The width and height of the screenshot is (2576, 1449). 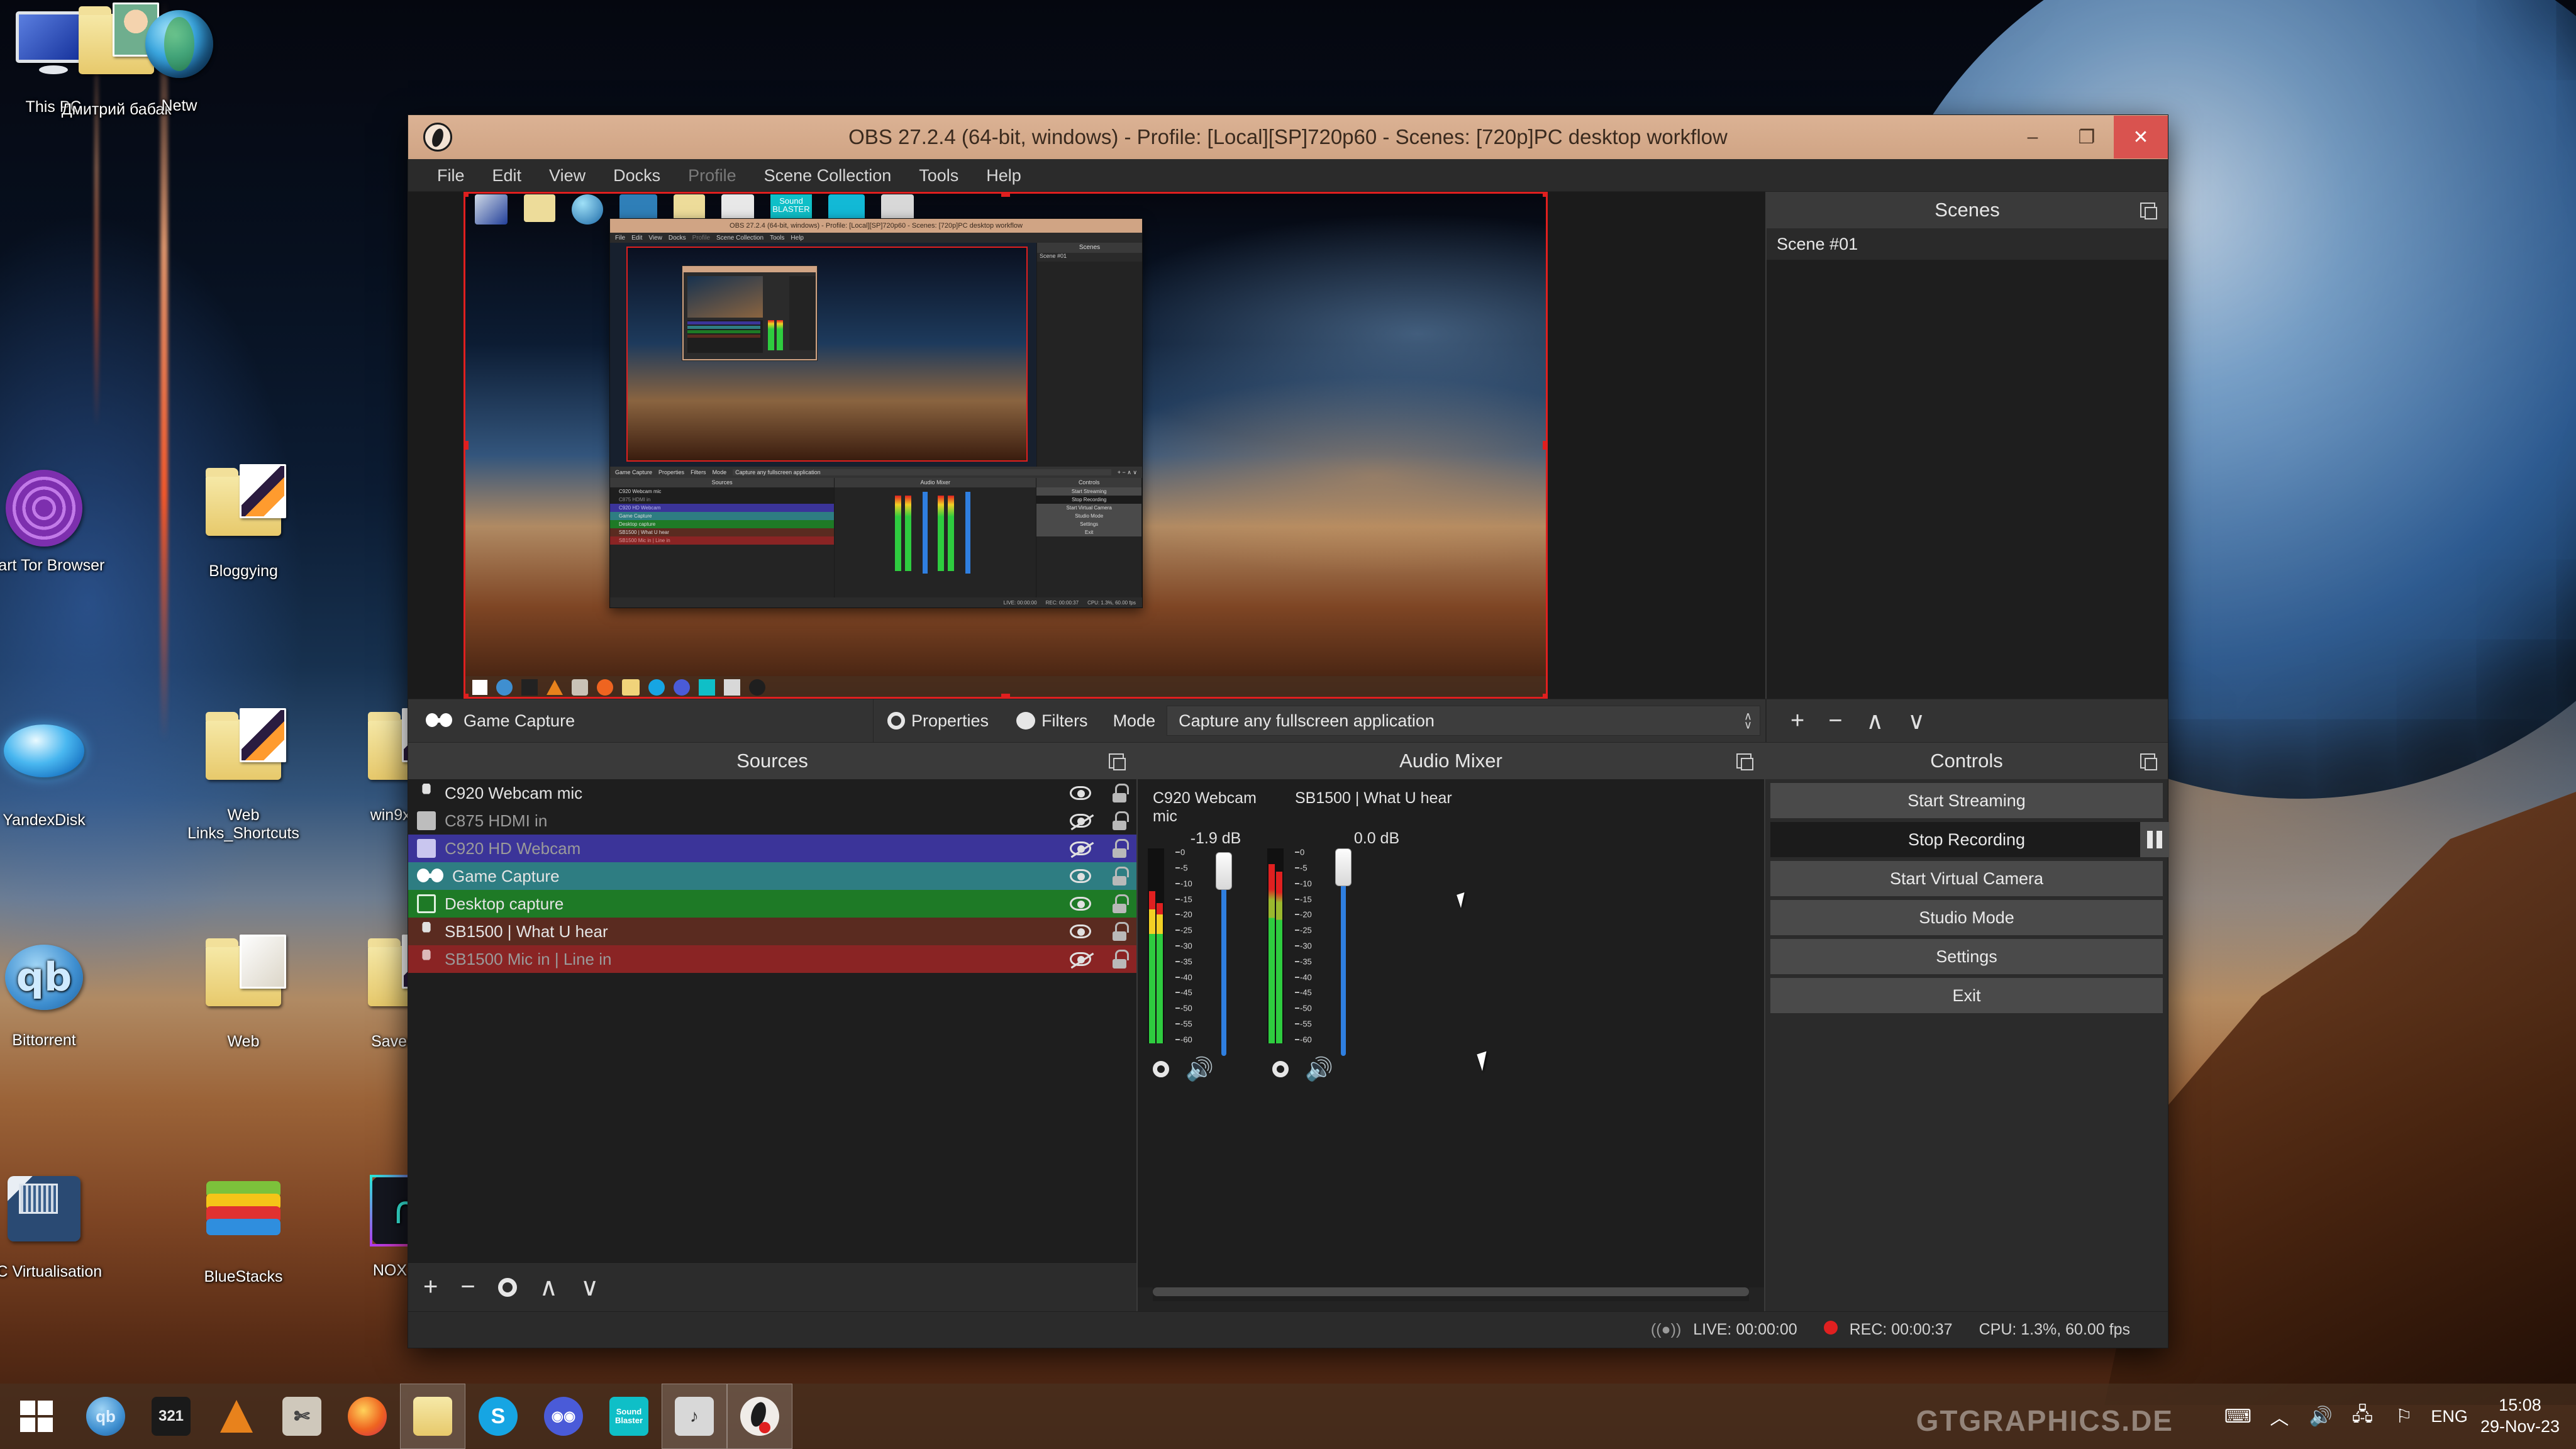 What do you see at coordinates (1966, 800) in the screenshot?
I see `start-streaming-button: Start Streaming` at bounding box center [1966, 800].